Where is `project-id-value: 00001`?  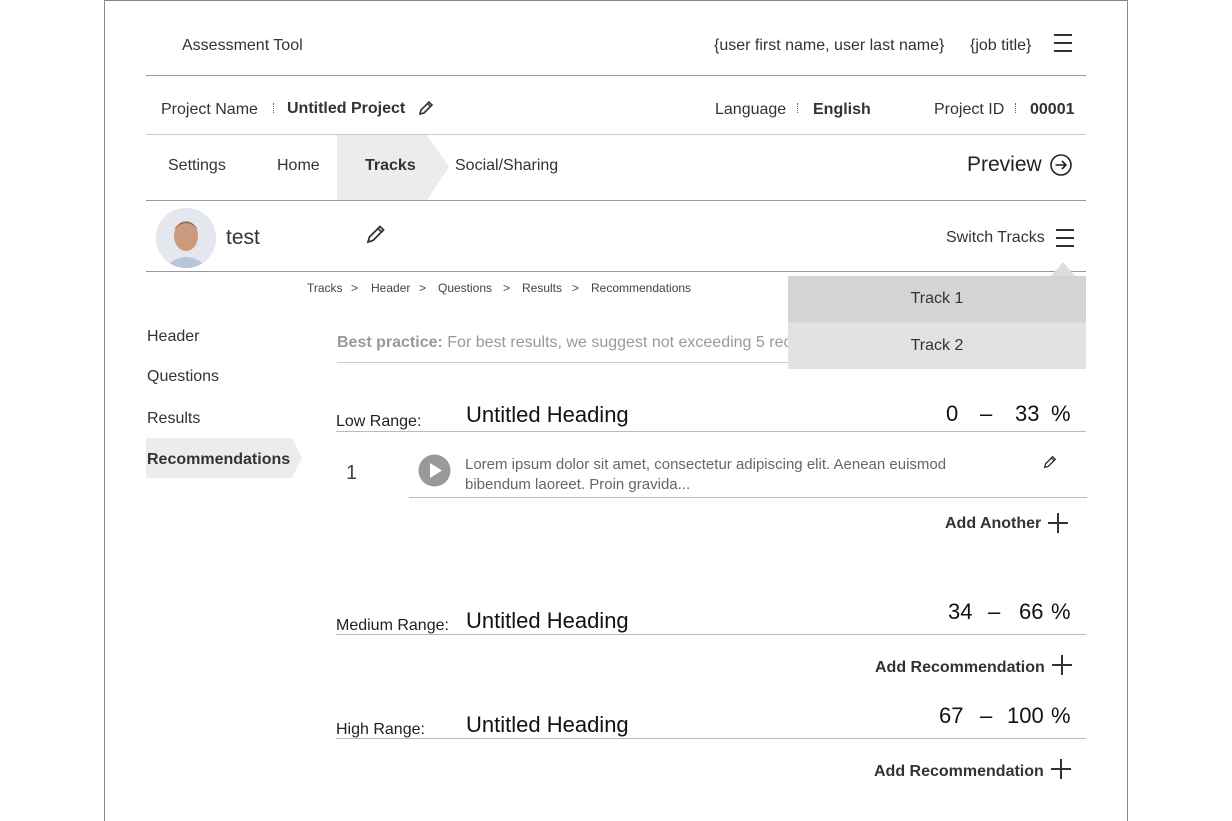 project-id-value: 00001 is located at coordinates (1052, 109).